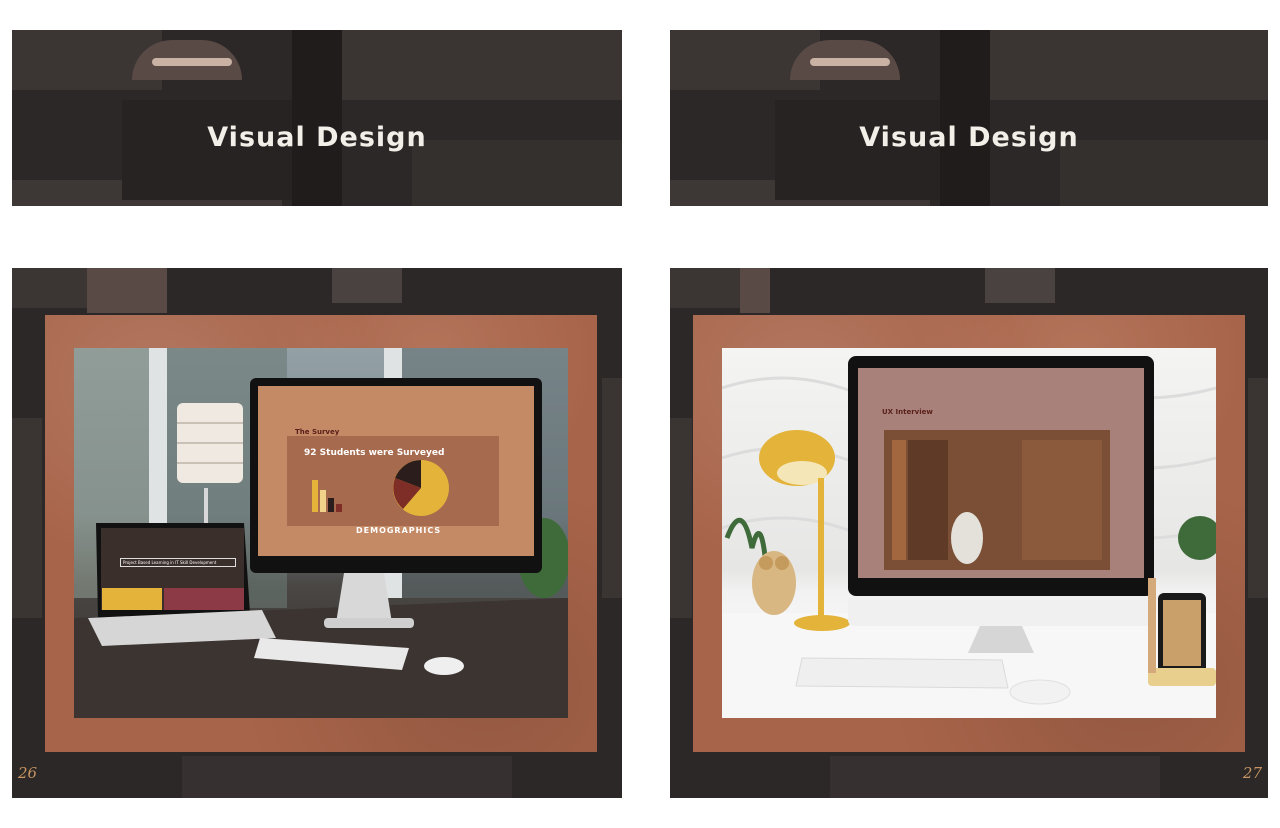 The height and width of the screenshot is (828, 1280). What do you see at coordinates (317, 432) in the screenshot?
I see `monitor-heading: The Survey` at bounding box center [317, 432].